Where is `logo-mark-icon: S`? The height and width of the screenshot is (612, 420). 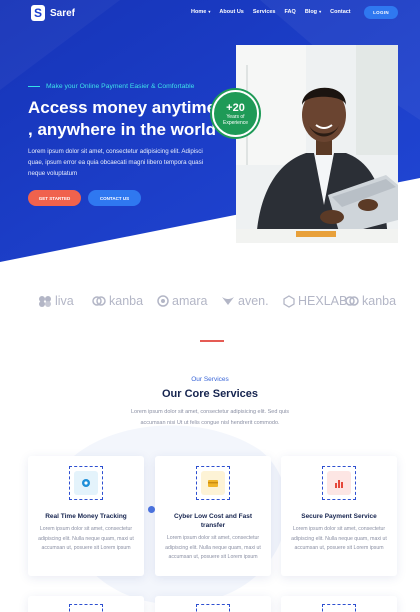
logo-mark-icon: S is located at coordinates (38, 13).